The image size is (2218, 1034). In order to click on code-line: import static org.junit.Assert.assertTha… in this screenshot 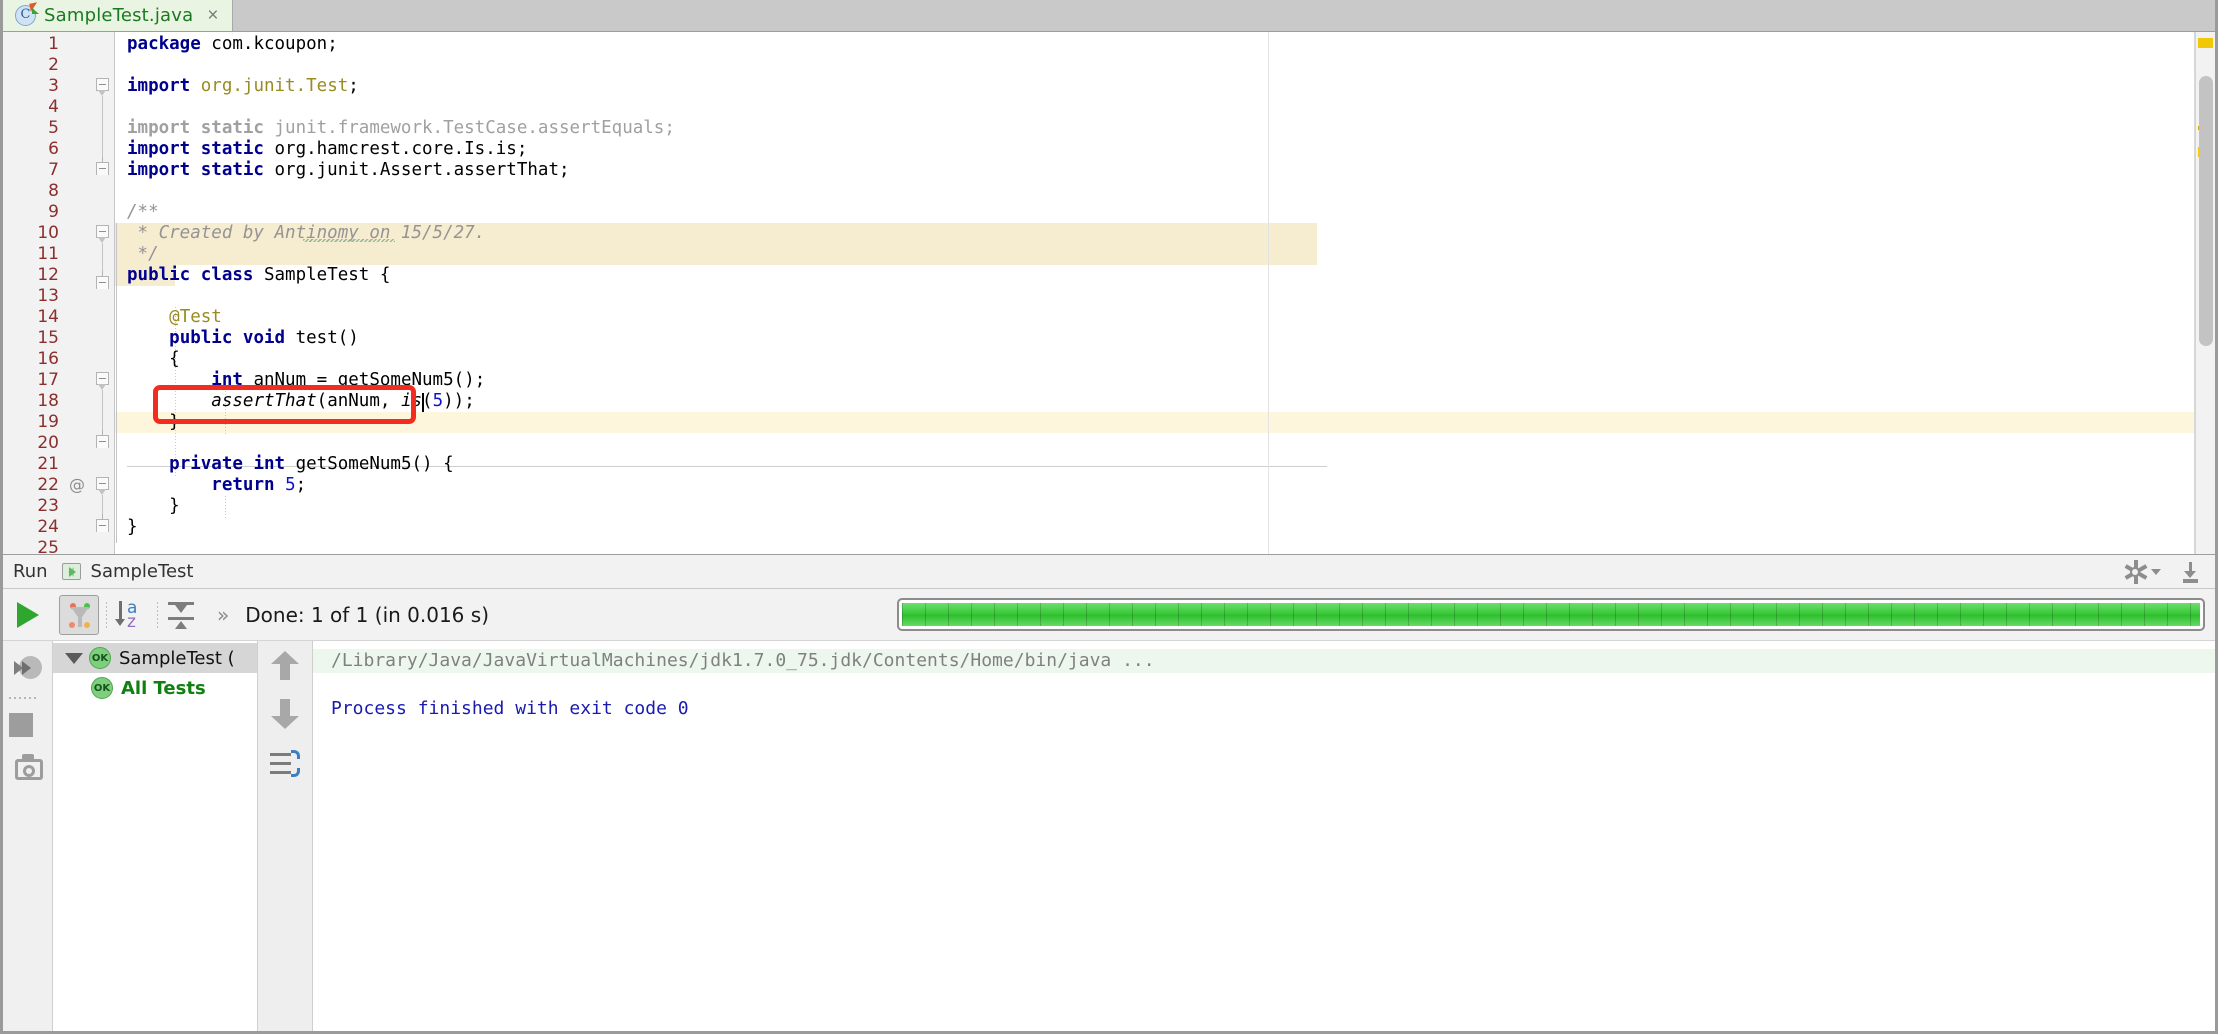, I will do `click(348, 170)`.